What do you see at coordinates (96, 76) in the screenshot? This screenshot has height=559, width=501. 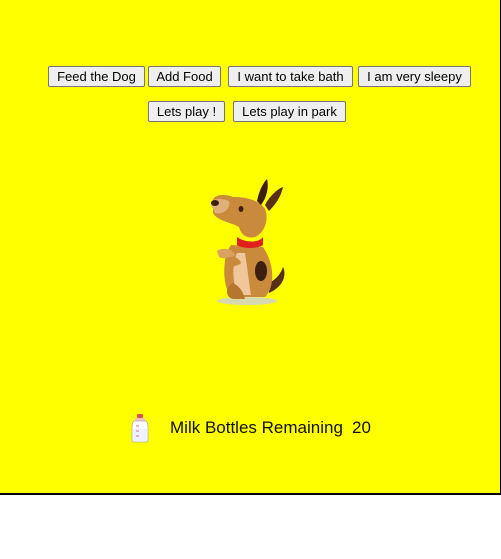 I see `feed-dog-button: Feed the Dog` at bounding box center [96, 76].